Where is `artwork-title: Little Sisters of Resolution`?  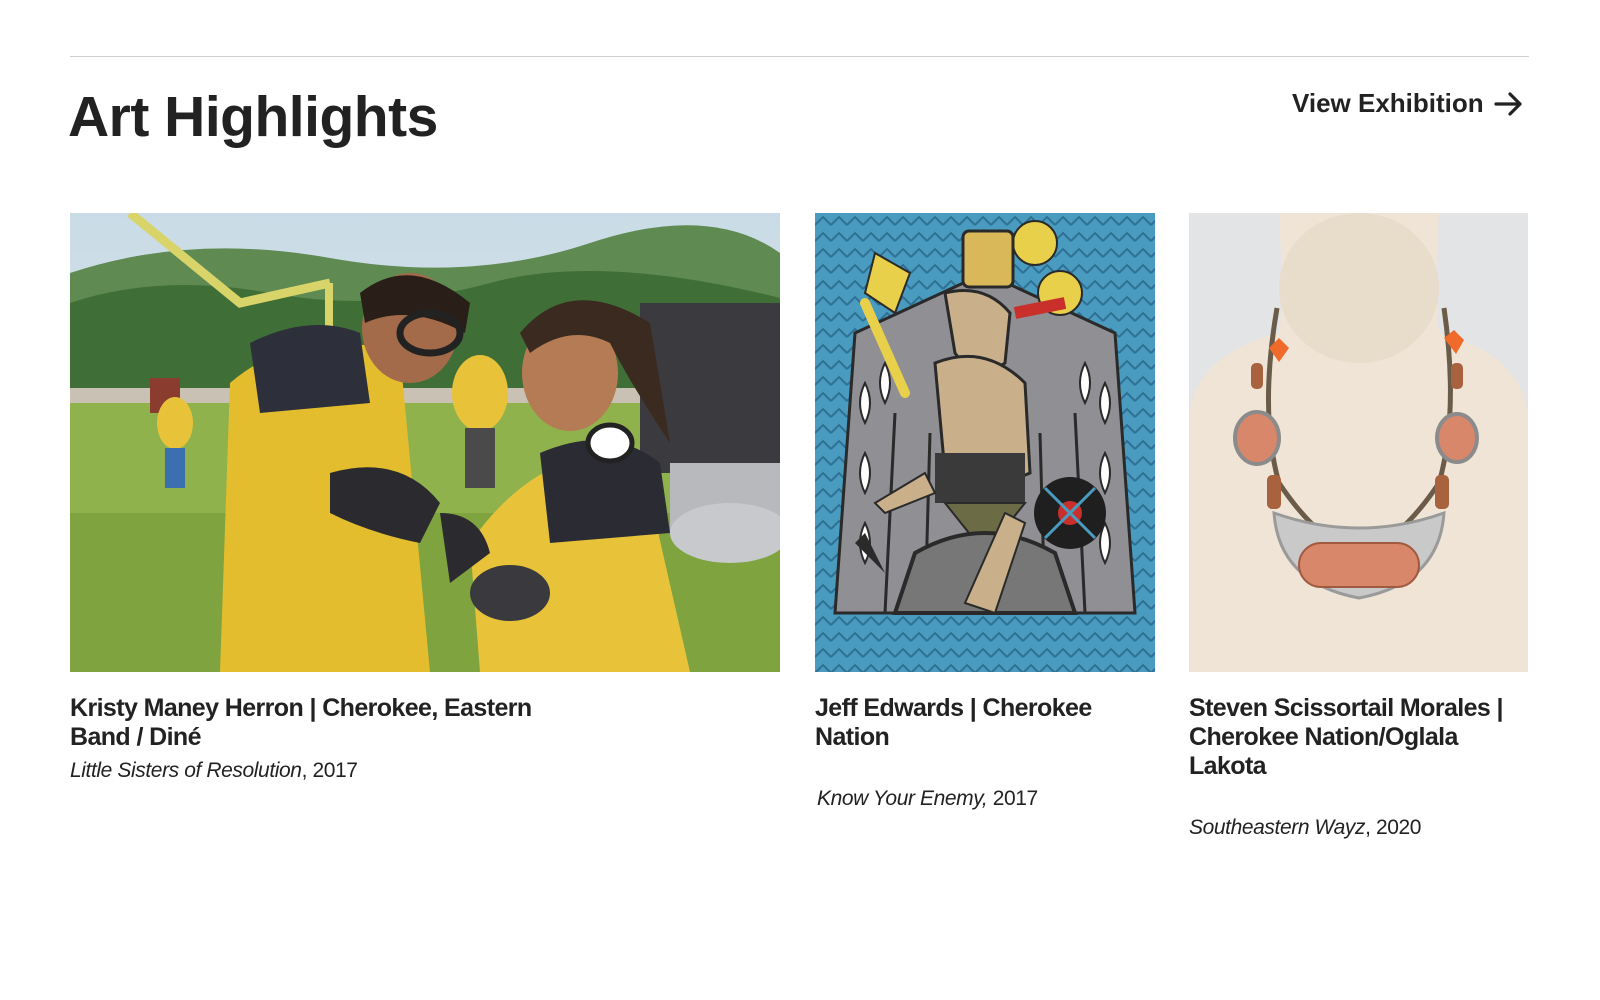 artwork-title: Little Sisters of Resolution is located at coordinates (186, 770).